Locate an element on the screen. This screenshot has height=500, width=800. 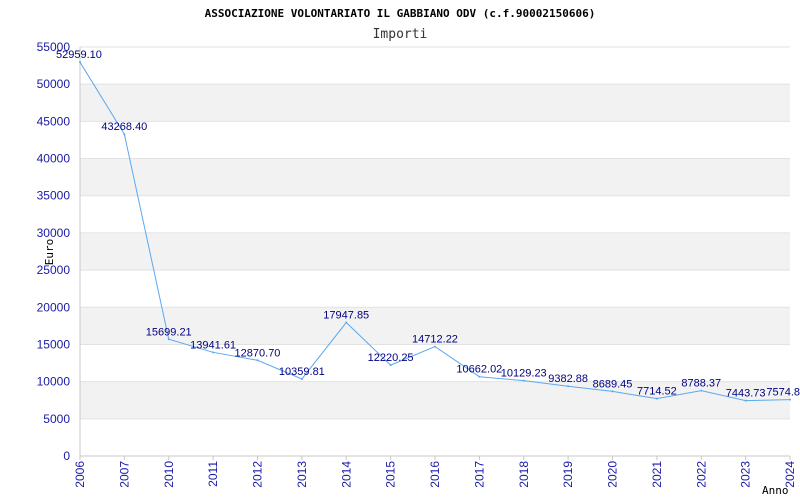
y-tick-label: 0 is located at coordinates (66, 456).